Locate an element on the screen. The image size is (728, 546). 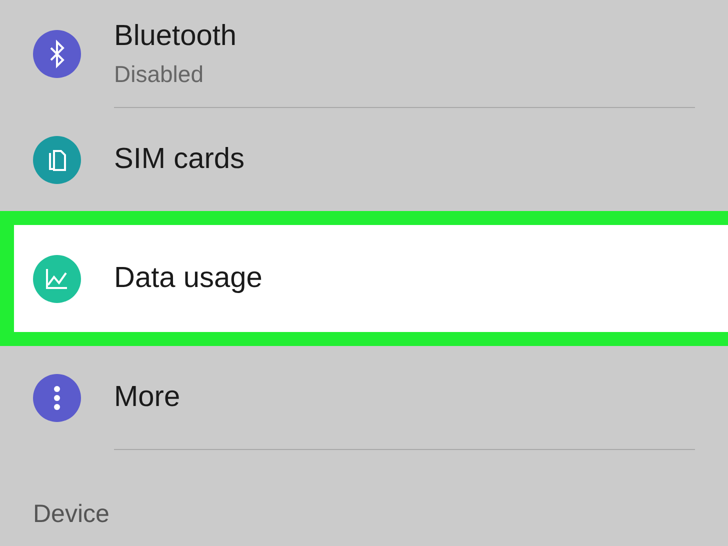
item-title: SIM cards is located at coordinates (179, 159).